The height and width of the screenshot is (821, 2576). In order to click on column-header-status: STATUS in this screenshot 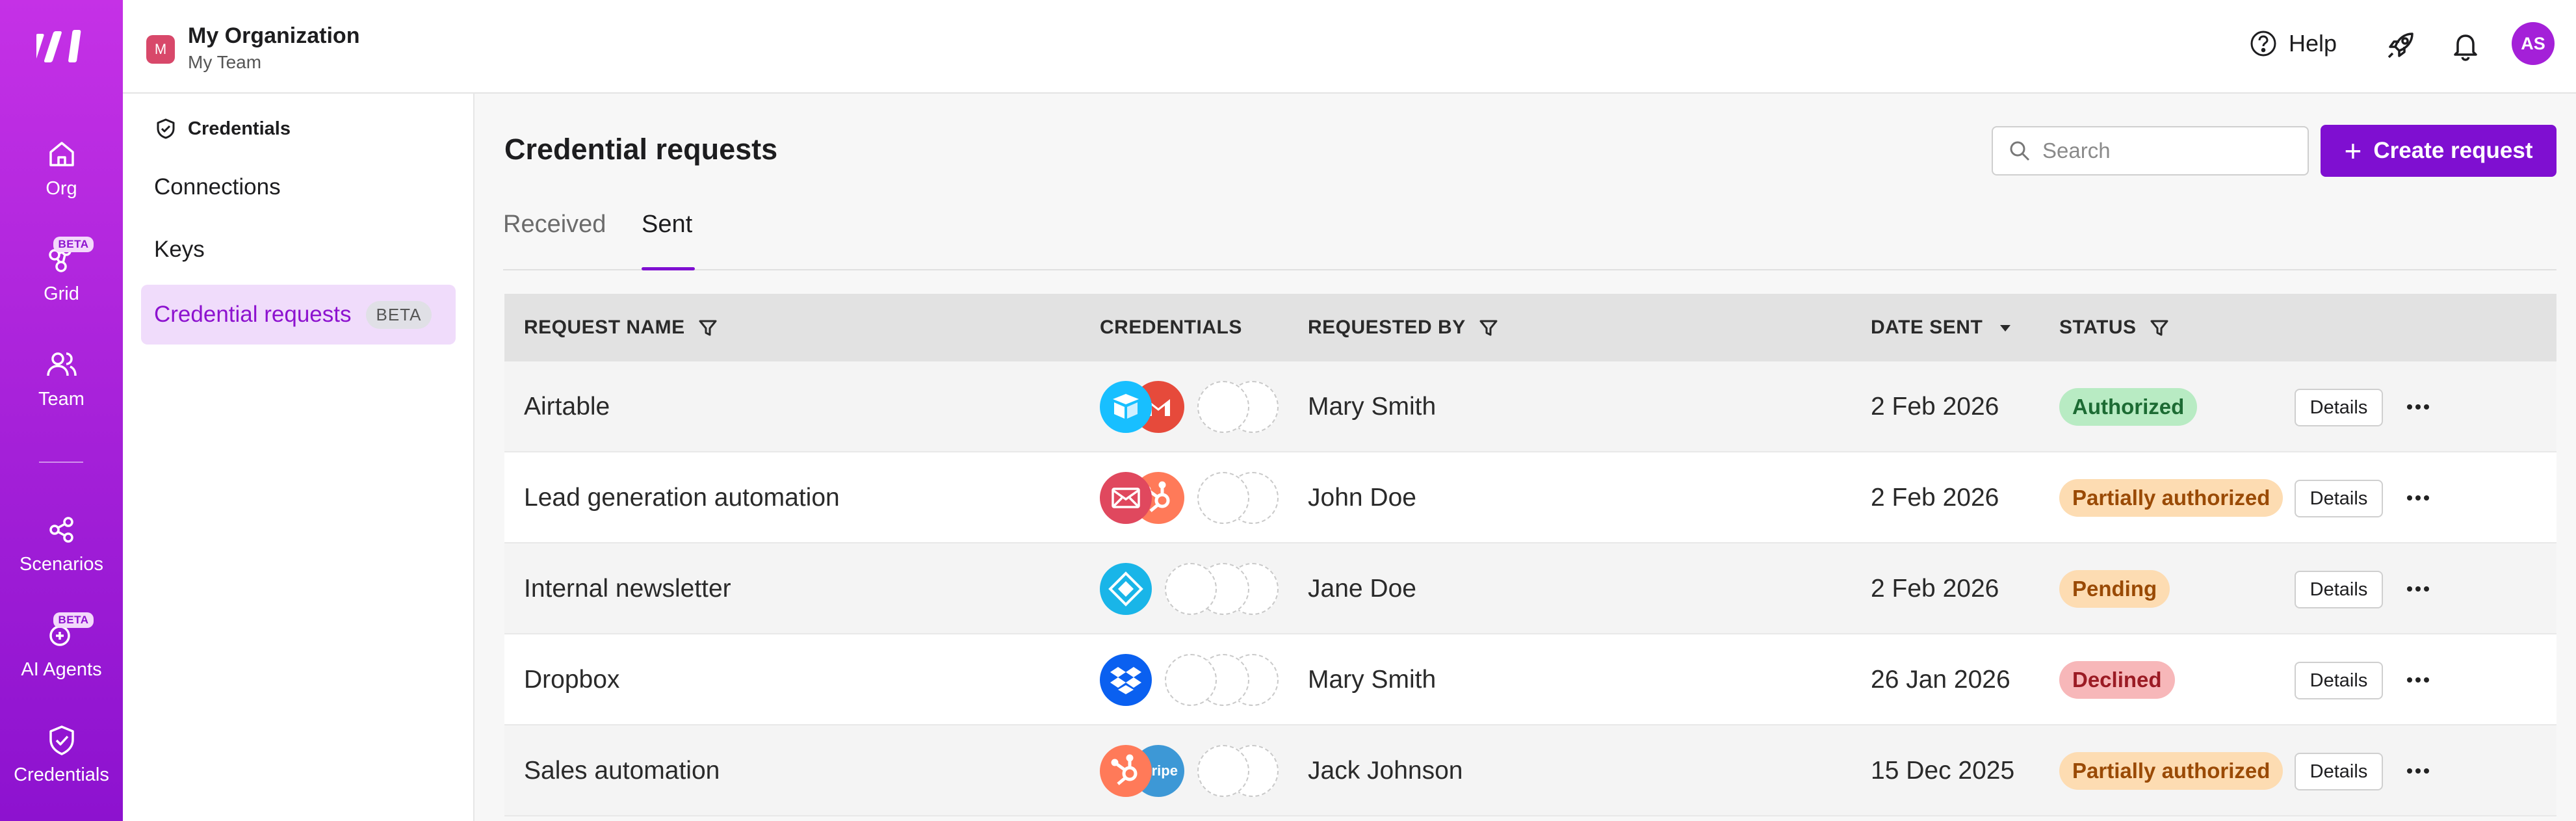, I will do `click(2114, 327)`.